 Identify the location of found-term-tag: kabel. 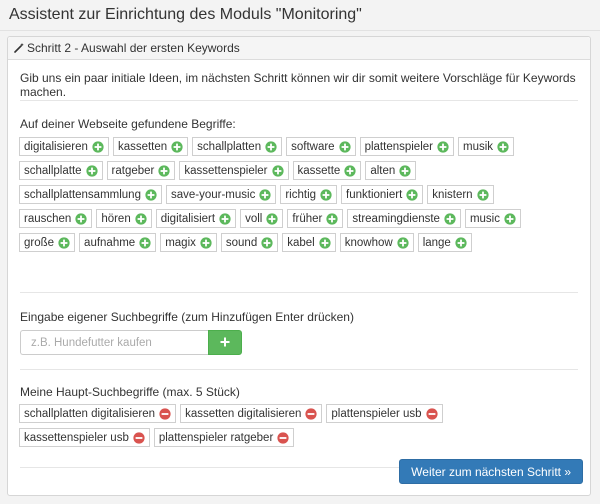
(309, 242).